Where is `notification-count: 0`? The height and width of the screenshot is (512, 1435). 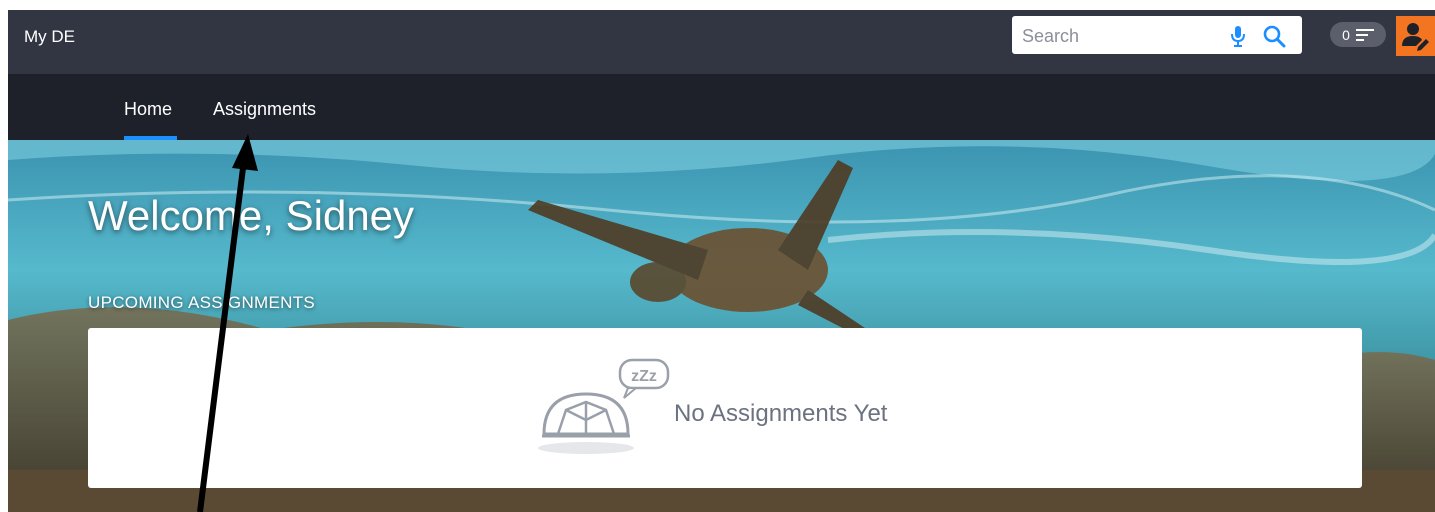
notification-count: 0 is located at coordinates (1346, 34).